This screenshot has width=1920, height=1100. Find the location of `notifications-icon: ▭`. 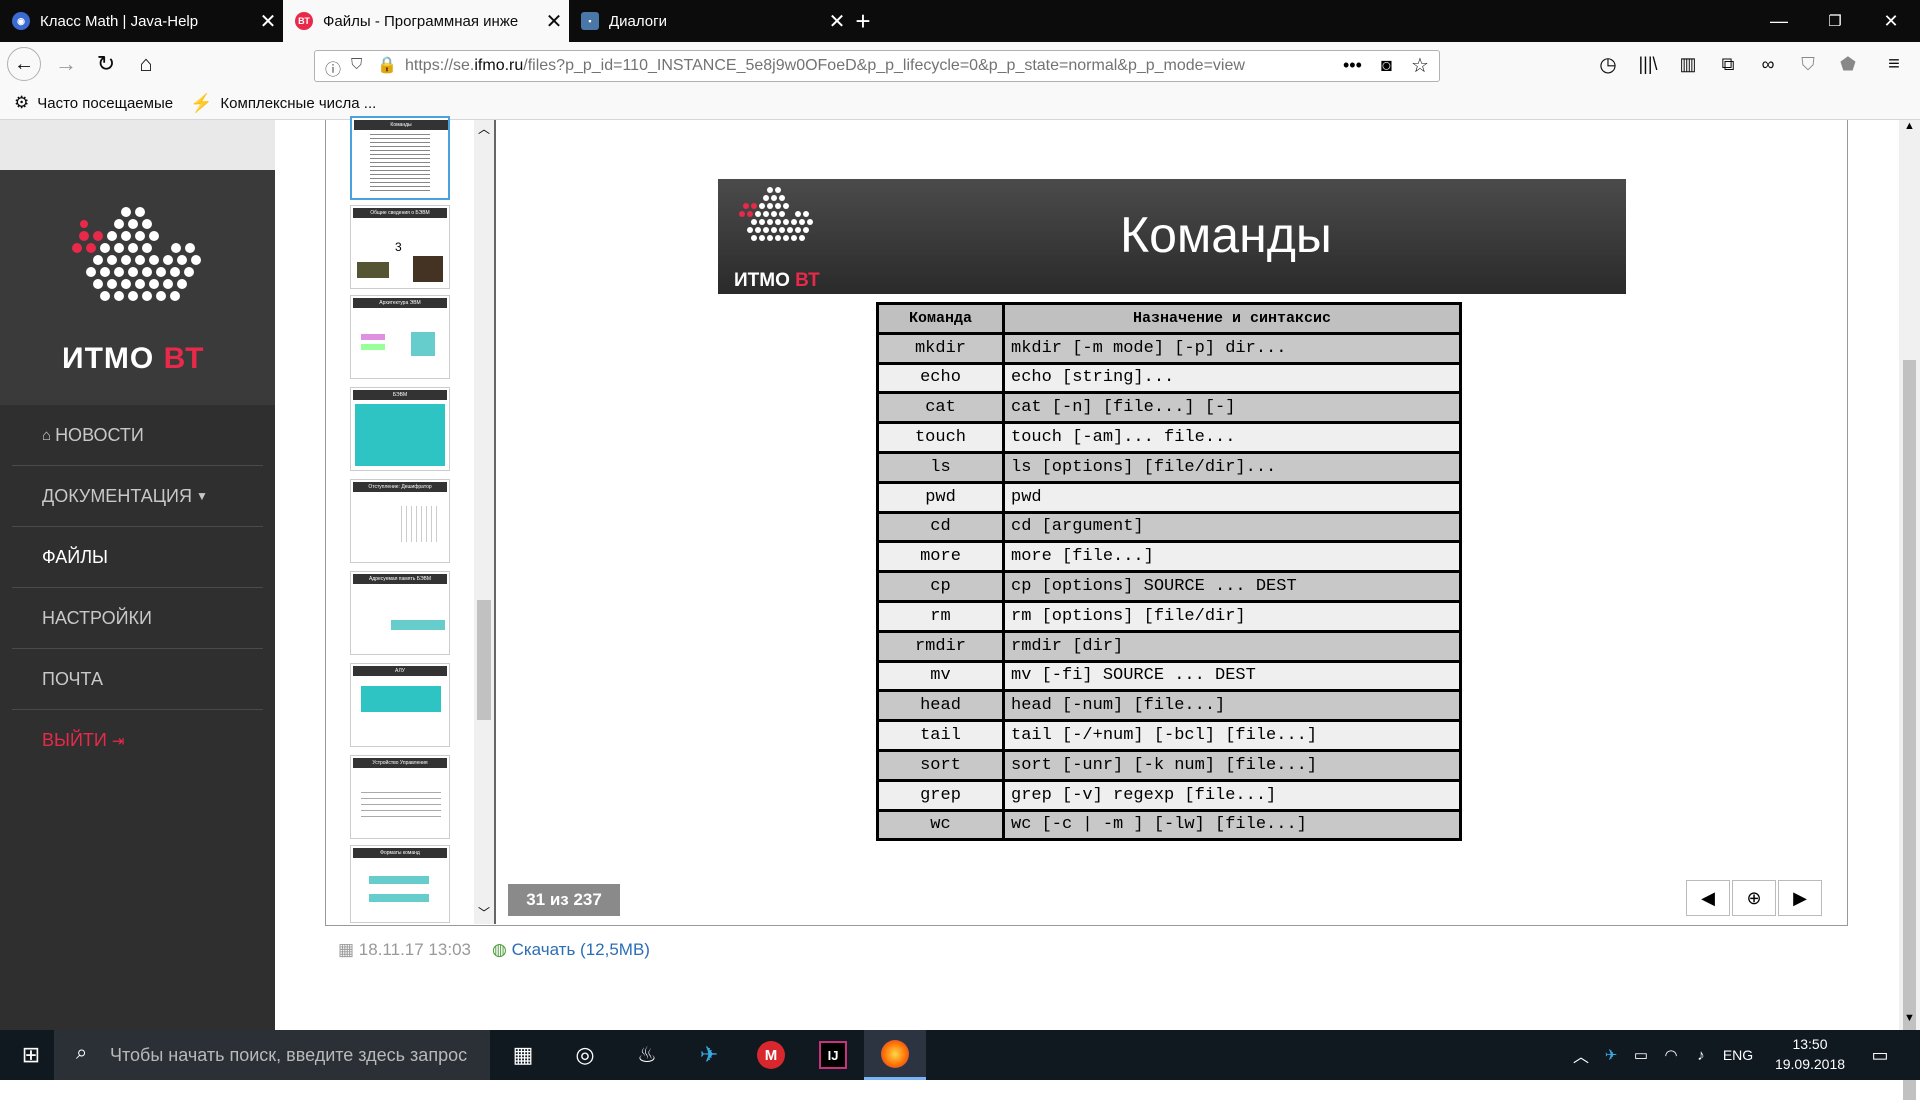

notifications-icon: ▭ is located at coordinates (1880, 1055).